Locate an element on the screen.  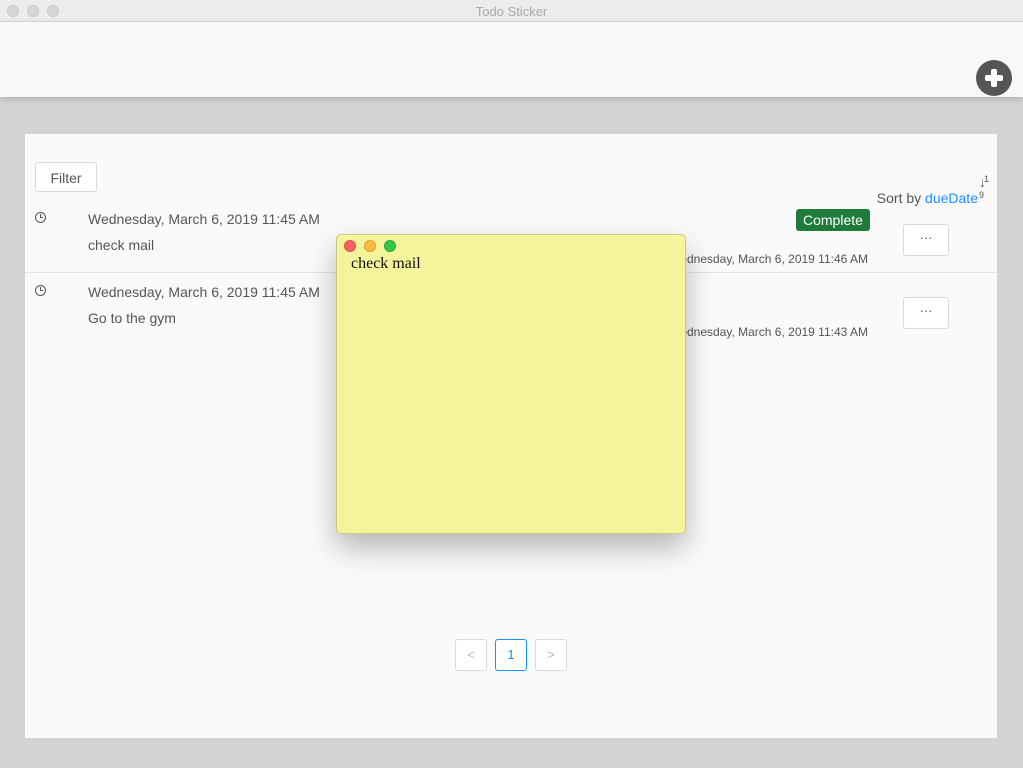
sticker-zoom-button is located at coordinates (390, 246).